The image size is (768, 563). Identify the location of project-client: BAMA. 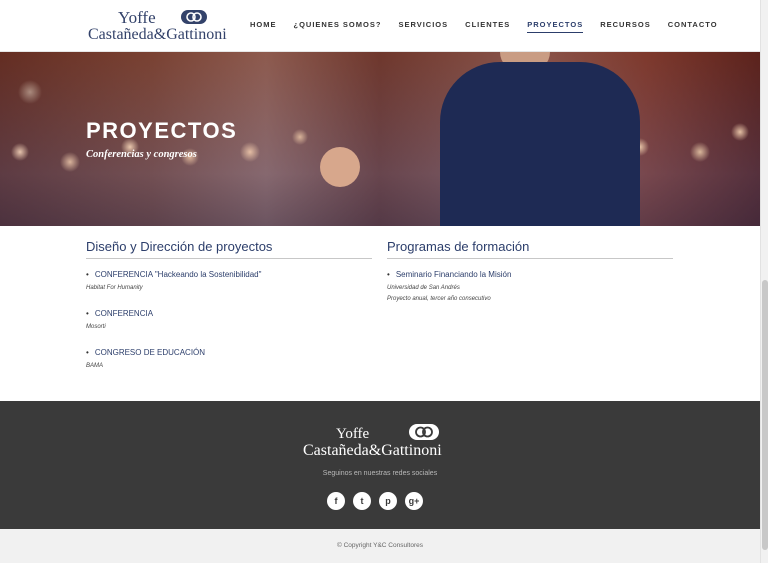
(95, 366).